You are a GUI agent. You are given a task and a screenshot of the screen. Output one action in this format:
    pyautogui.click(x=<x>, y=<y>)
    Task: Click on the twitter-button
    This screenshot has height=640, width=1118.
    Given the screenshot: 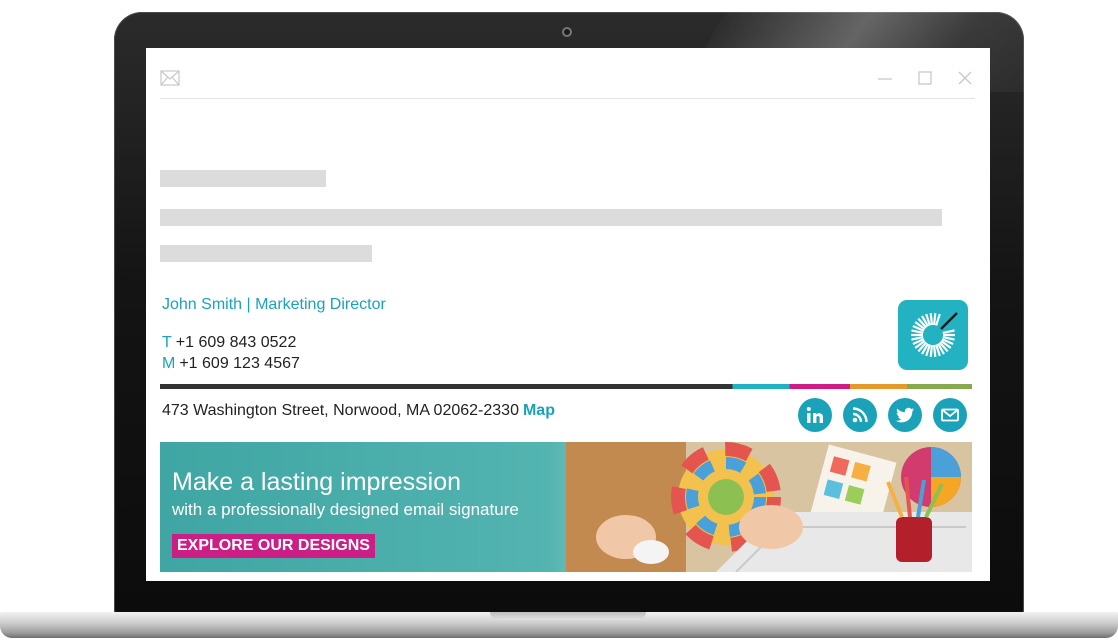 What is the action you would take?
    pyautogui.click(x=905, y=415)
    